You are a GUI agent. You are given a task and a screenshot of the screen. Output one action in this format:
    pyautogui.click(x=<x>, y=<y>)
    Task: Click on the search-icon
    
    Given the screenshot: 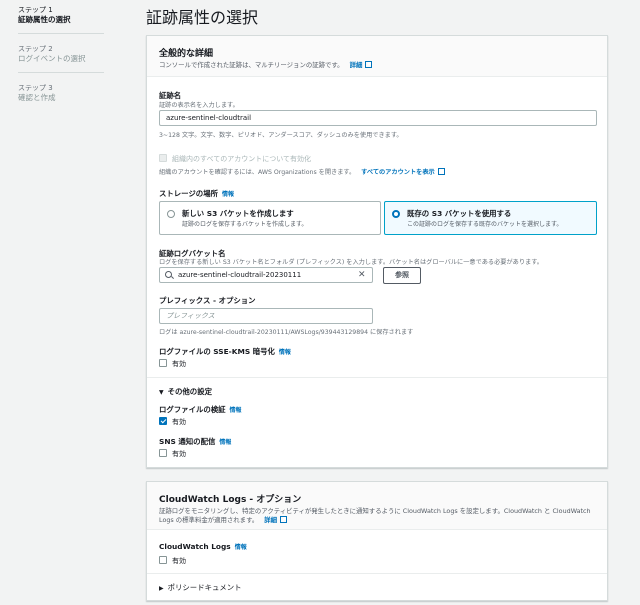 What is the action you would take?
    pyautogui.click(x=168, y=274)
    